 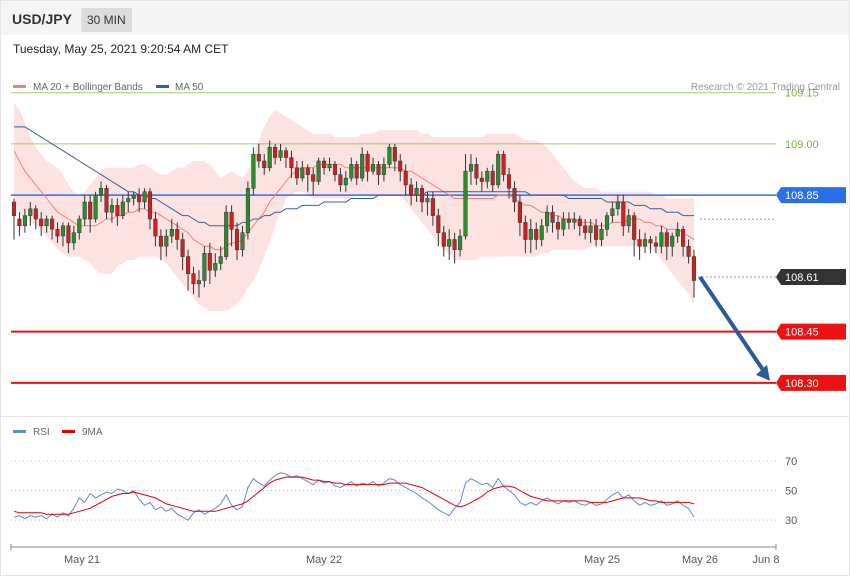 What do you see at coordinates (58, 432) in the screenshot?
I see `rsi-legend: RSI 9MA` at bounding box center [58, 432].